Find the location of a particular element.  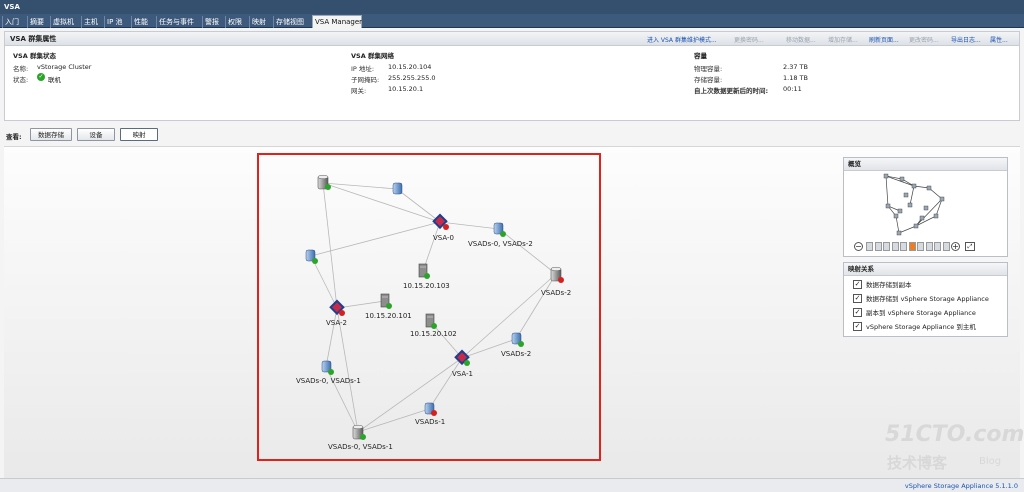

zoom-out-icon: − is located at coordinates (858, 246).